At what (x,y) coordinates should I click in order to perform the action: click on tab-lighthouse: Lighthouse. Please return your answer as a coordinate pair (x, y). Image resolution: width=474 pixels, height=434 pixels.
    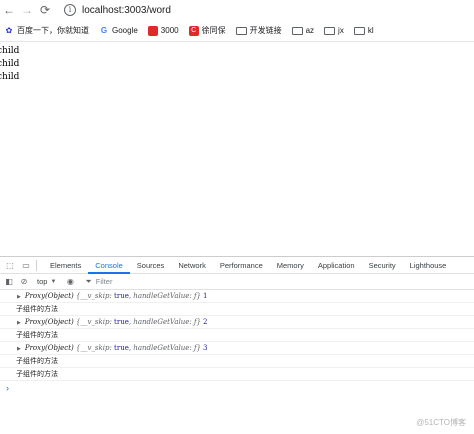
    Looking at the image, I should click on (428, 265).